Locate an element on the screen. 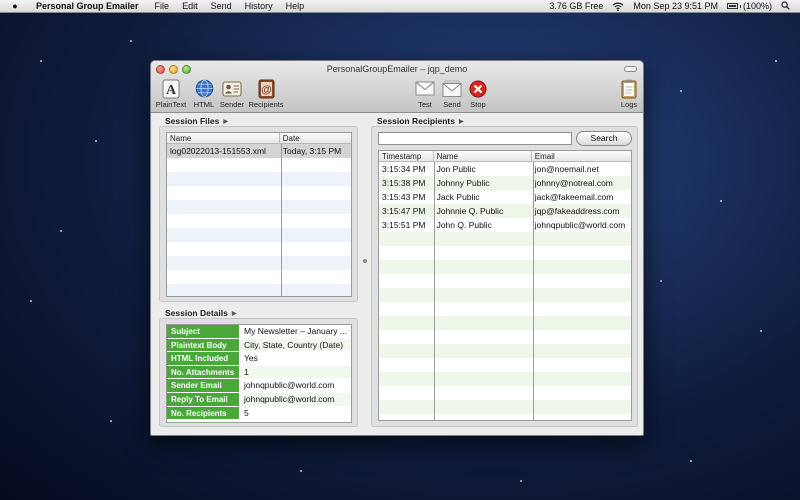  disk-free-status: 3.76 GB Free is located at coordinates (576, 6).